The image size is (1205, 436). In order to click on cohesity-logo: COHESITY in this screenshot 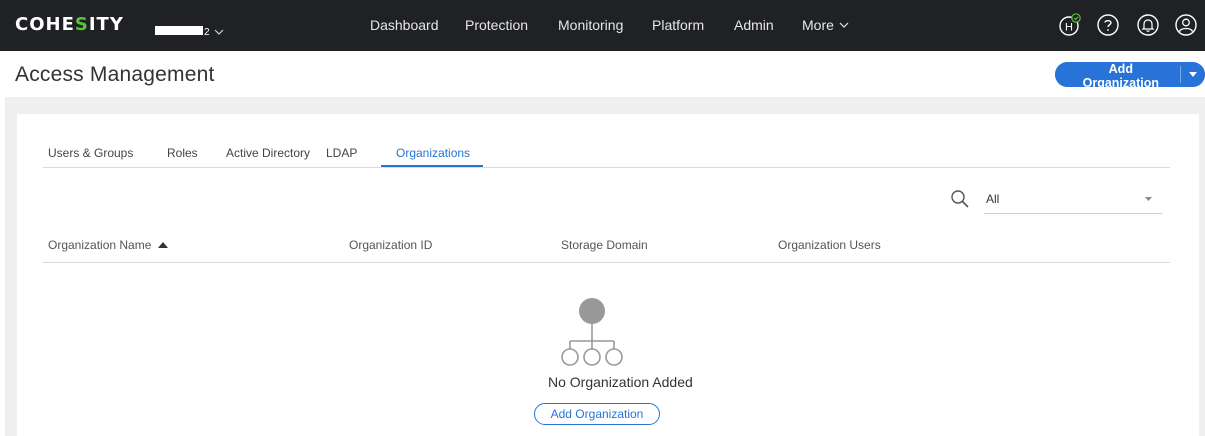, I will do `click(69, 24)`.